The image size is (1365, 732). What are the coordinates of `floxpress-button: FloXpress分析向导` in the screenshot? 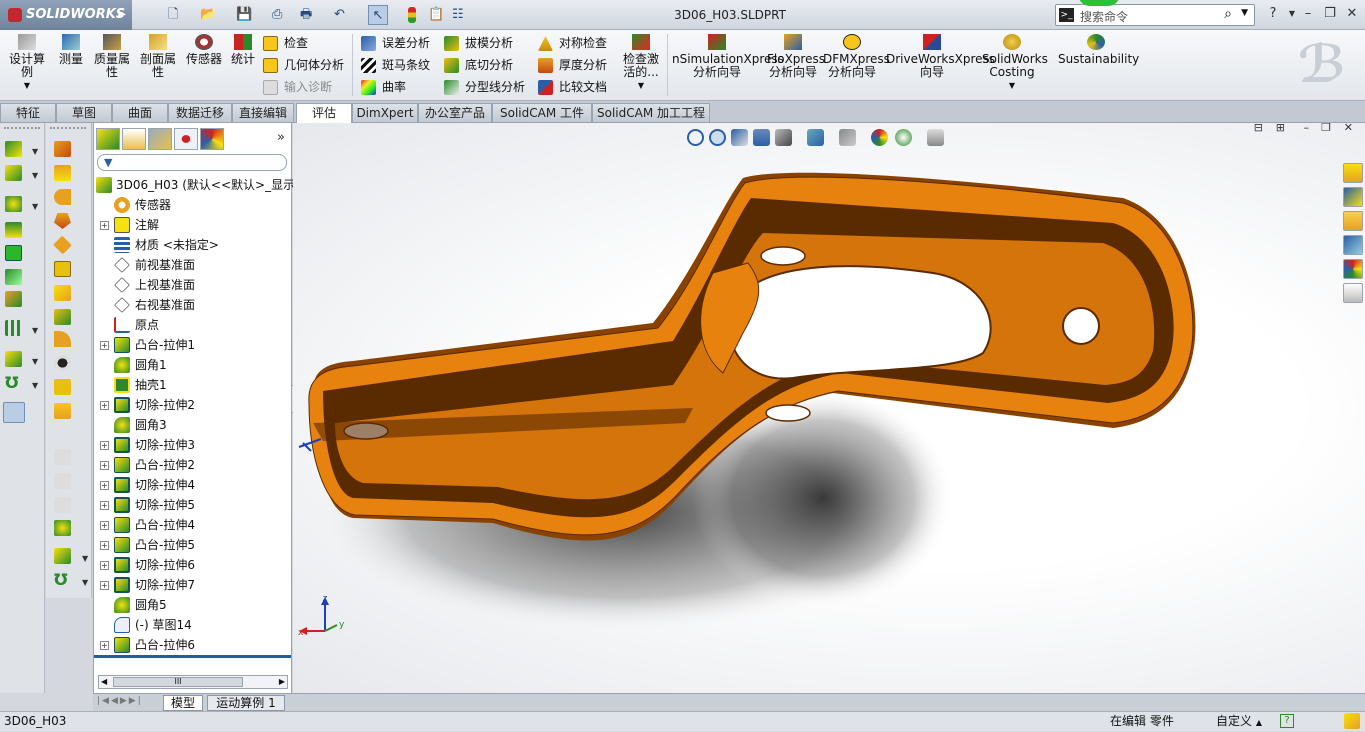 It's located at (796, 56).